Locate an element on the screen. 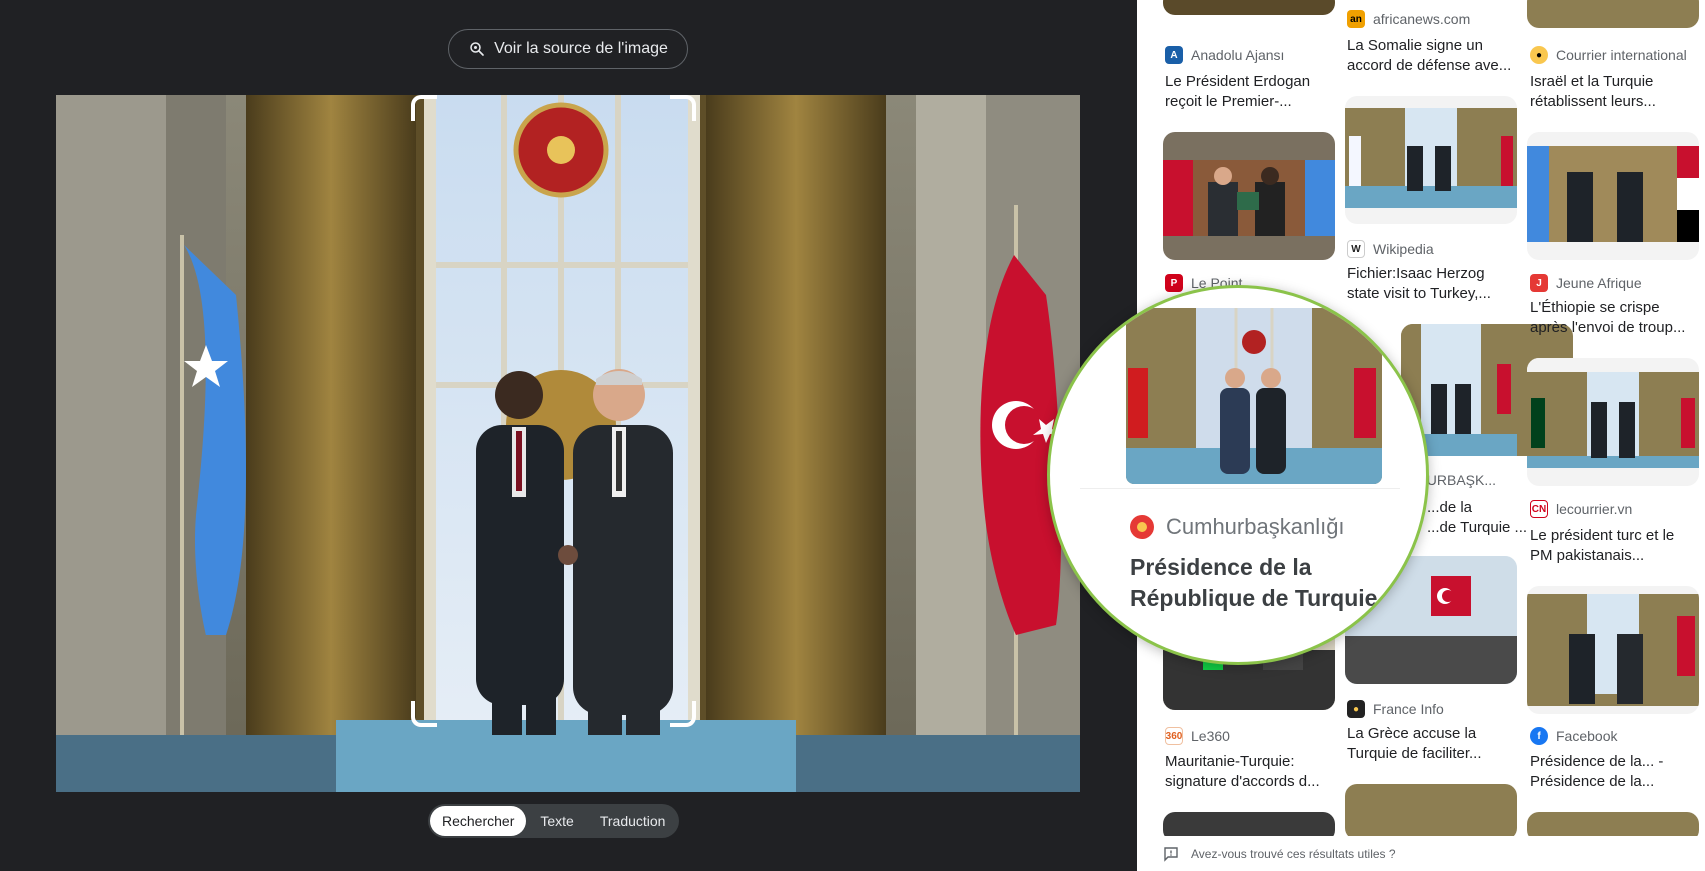  magnified-source-label: Cumhurbaşkanlığı is located at coordinates (1255, 526).